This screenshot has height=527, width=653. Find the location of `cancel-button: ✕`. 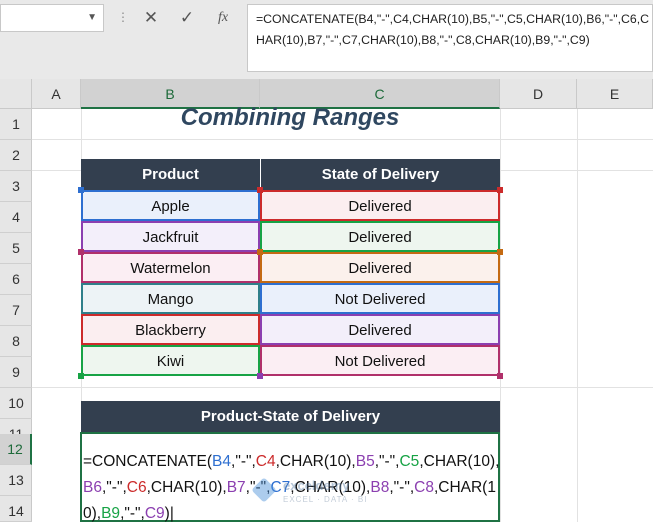

cancel-button: ✕ is located at coordinates (151, 18).